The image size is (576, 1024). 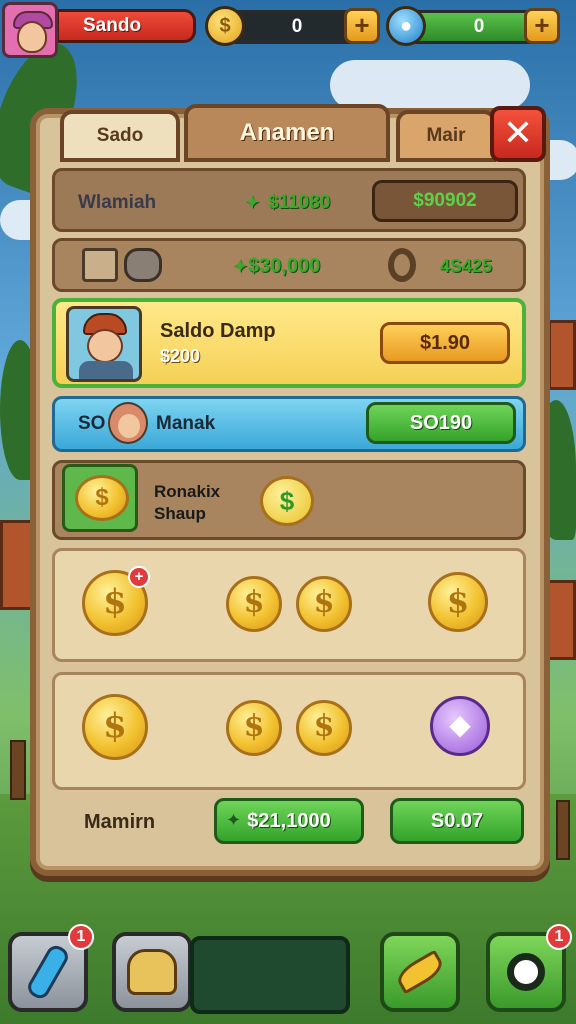 I want to click on row3-title: Saldo Damp, so click(x=218, y=331).